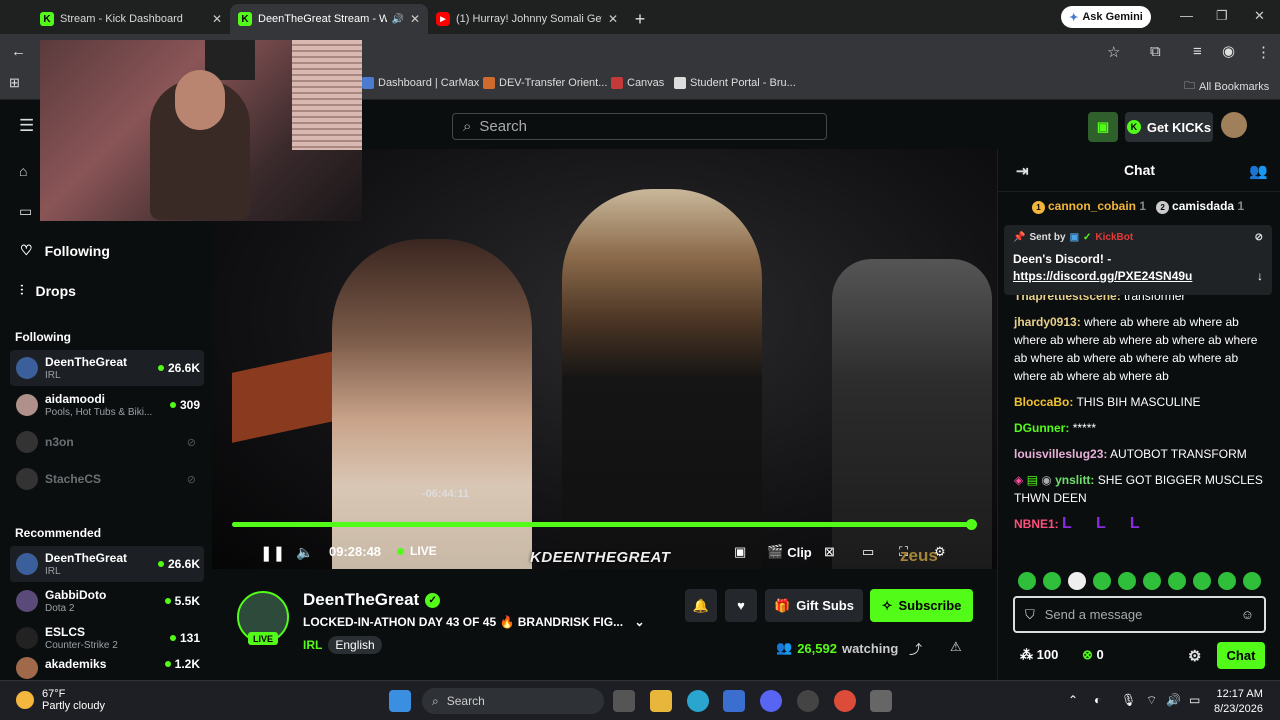 The image size is (1280, 720). Describe the element at coordinates (397, 19) in the screenshot. I see `speaker-icon: 🔊` at that location.